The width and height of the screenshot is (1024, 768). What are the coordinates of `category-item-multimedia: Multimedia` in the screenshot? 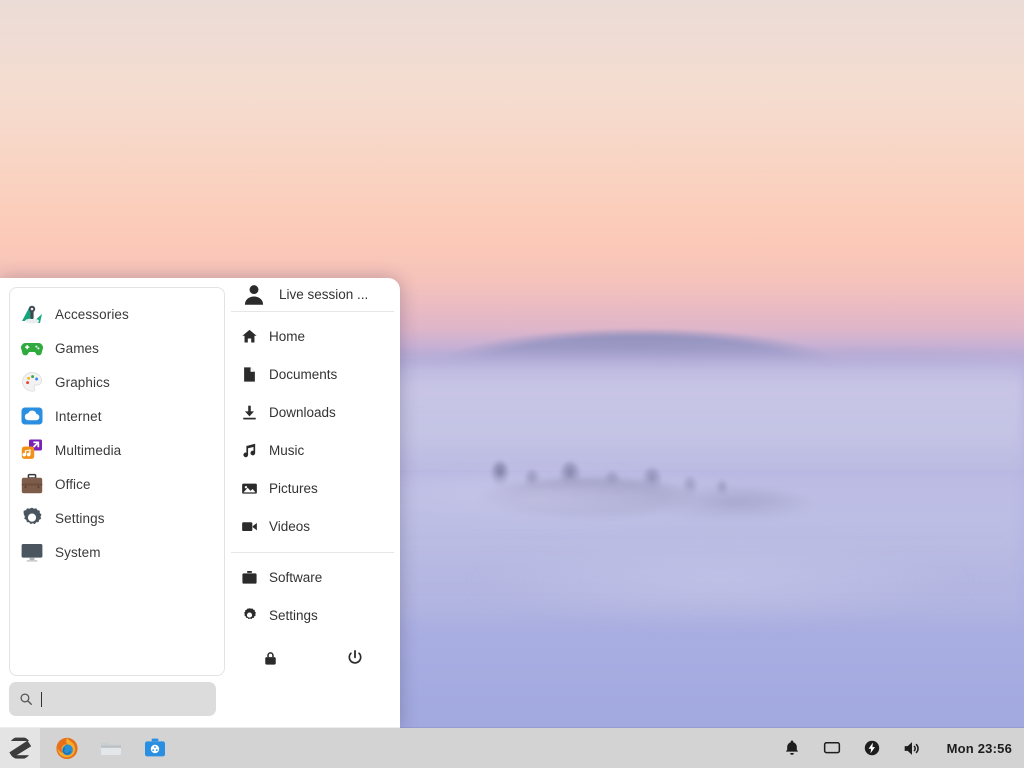 It's located at (117, 450).